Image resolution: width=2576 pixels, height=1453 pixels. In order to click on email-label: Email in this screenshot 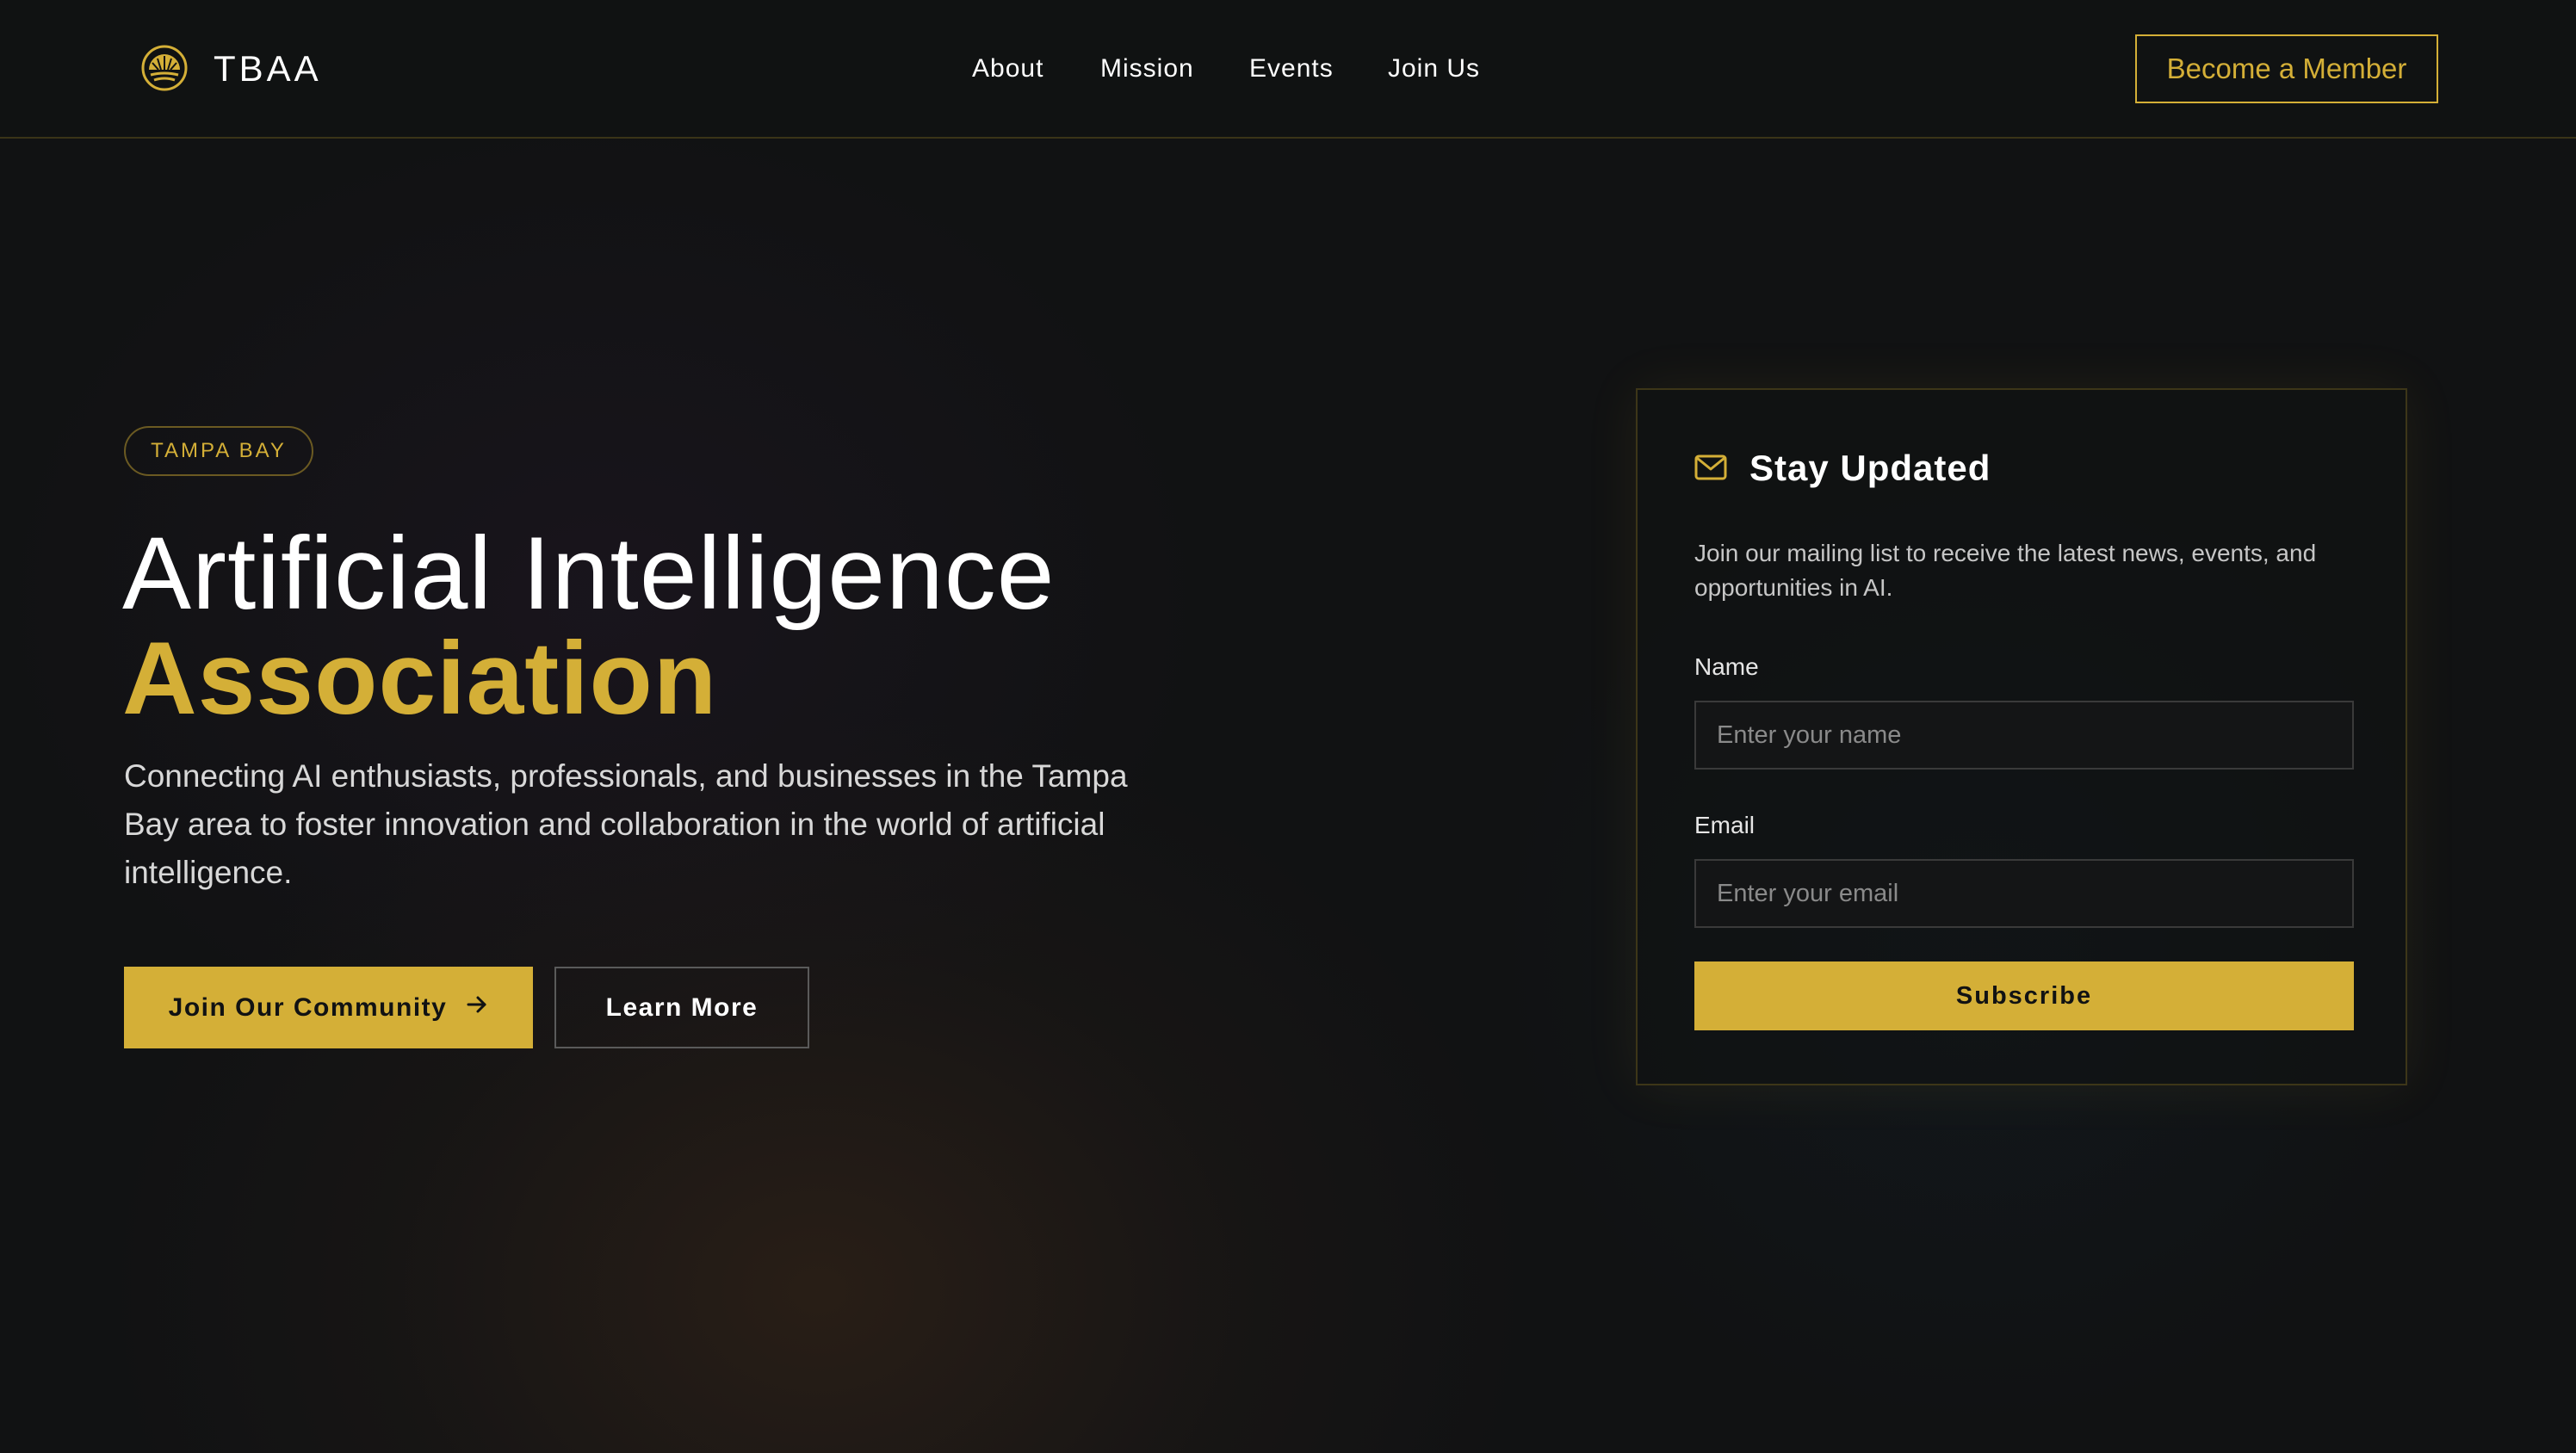, I will do `click(1725, 825)`.